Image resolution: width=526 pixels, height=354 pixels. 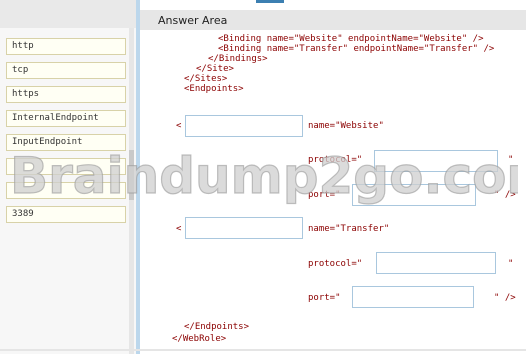 What do you see at coordinates (66, 142) in the screenshot?
I see `drag-item-inputendpoint: InputEndpoint` at bounding box center [66, 142].